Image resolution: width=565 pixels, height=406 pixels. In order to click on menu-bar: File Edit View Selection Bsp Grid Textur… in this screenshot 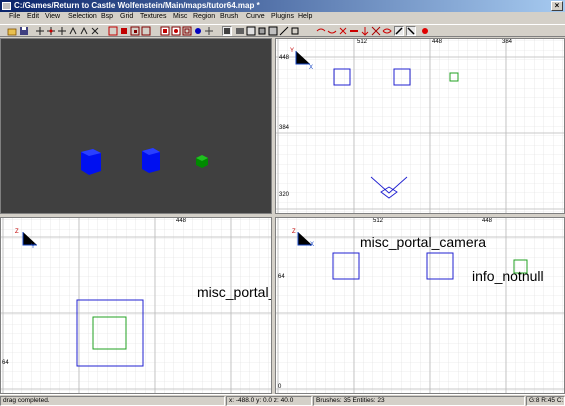, I will do `click(282, 18)`.